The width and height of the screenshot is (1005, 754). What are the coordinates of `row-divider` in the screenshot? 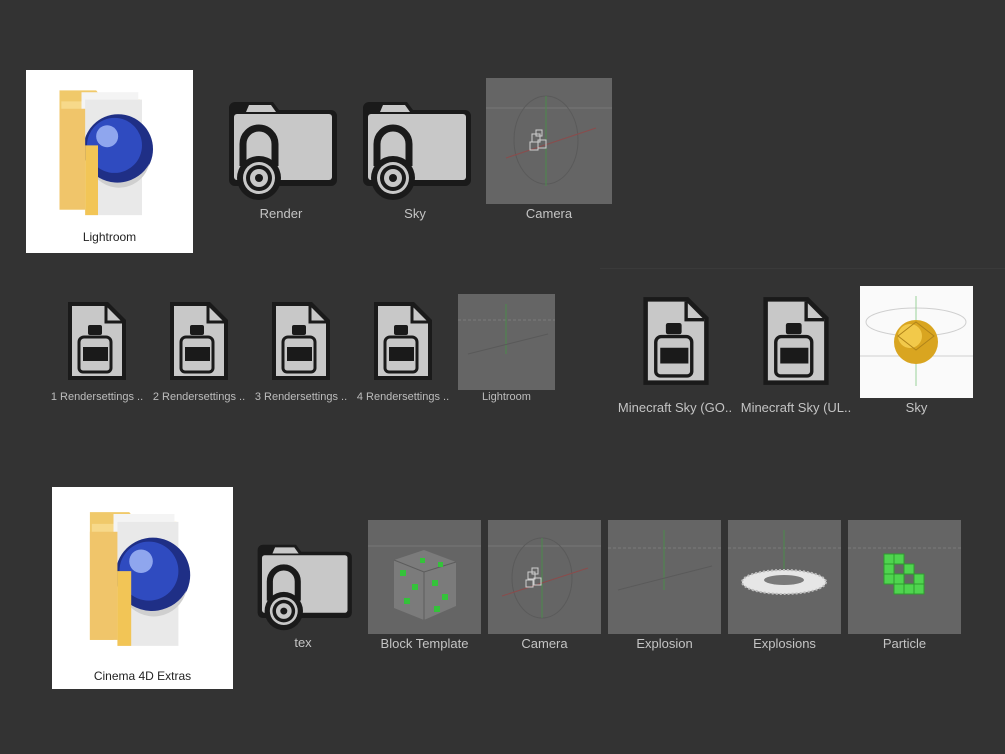 It's located at (802, 268).